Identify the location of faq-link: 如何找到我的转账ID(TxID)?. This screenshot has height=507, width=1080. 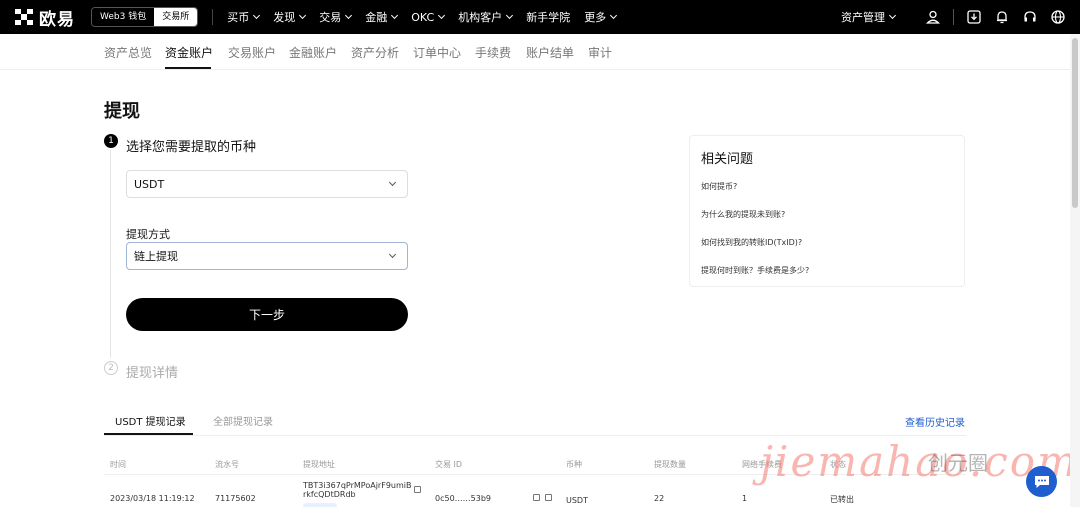
(751, 242).